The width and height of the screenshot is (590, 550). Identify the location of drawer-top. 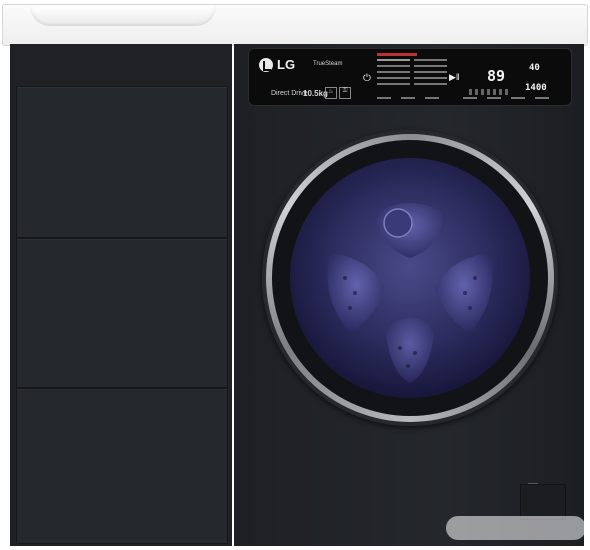
(122, 162).